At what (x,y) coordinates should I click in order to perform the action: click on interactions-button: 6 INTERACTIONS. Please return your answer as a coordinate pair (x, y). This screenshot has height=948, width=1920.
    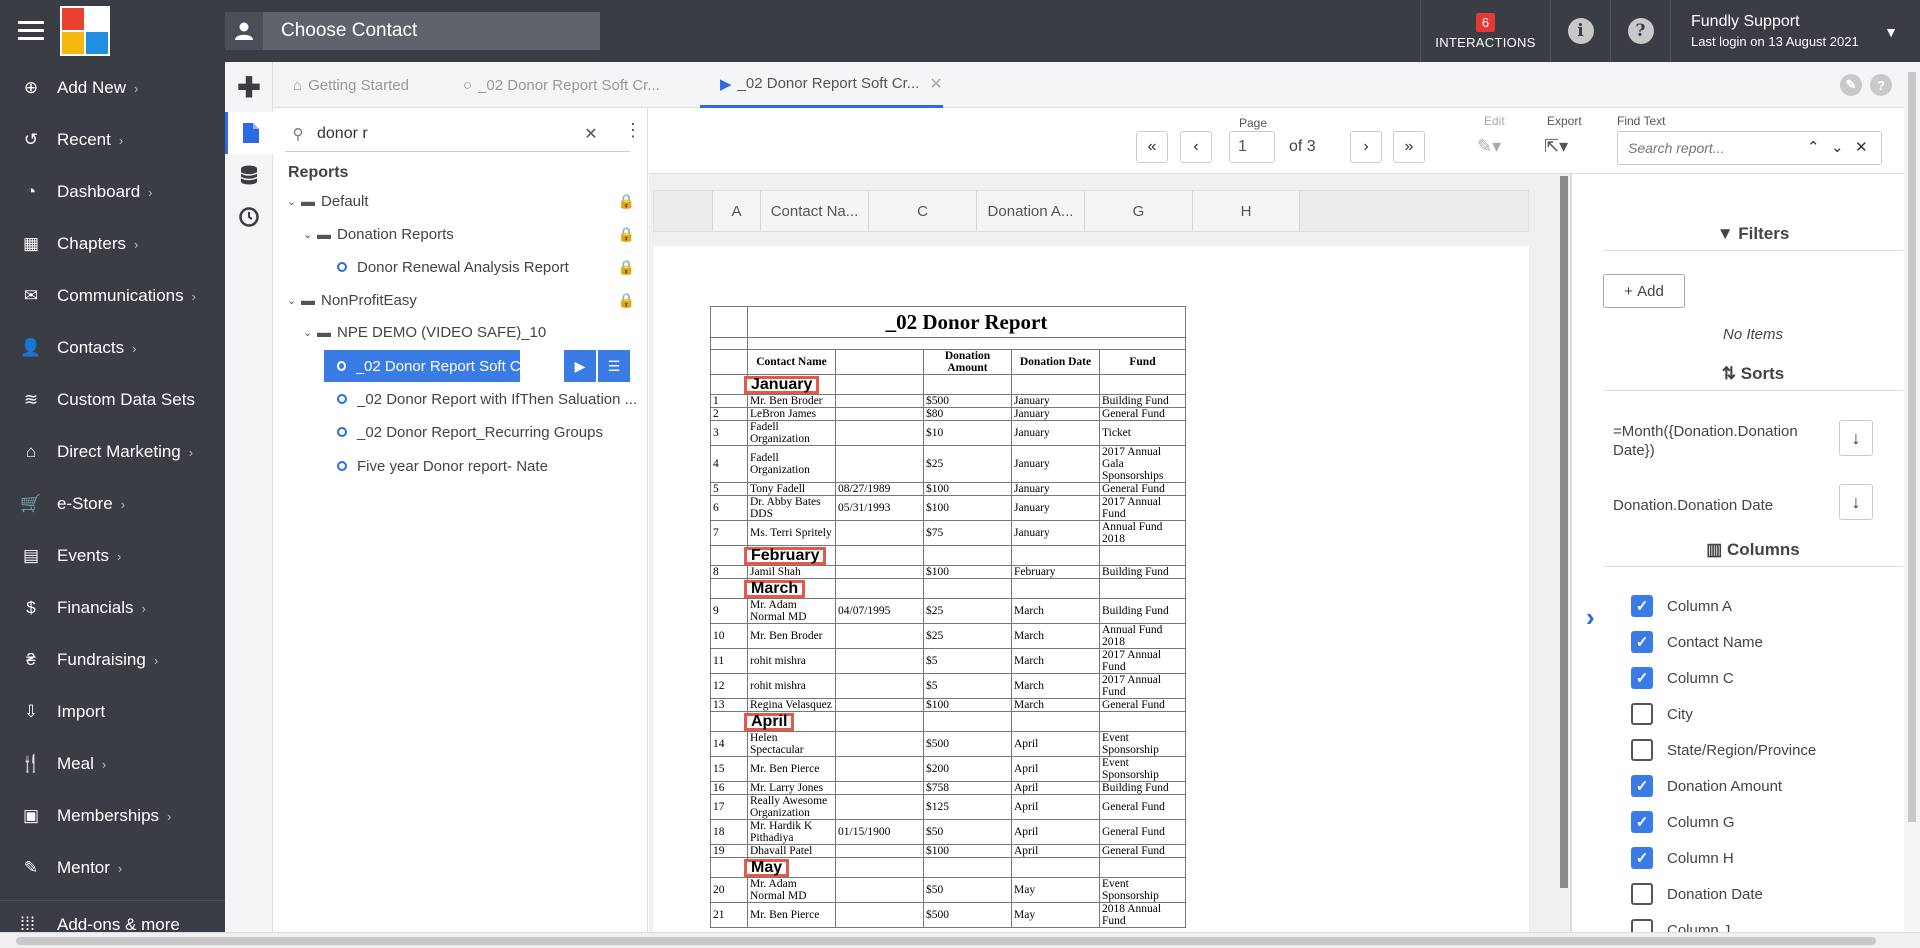
    Looking at the image, I should click on (1485, 31).